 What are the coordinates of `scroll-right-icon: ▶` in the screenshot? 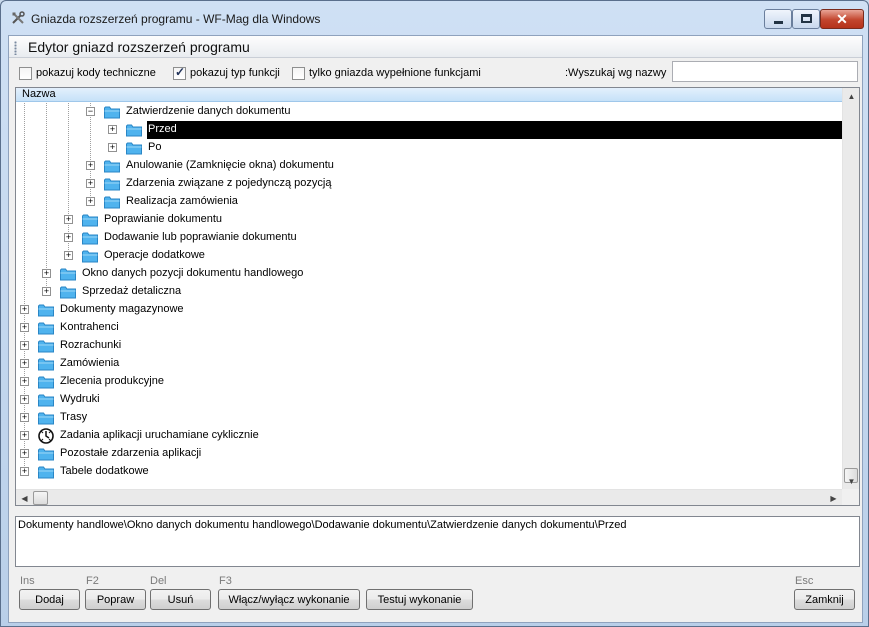 It's located at (833, 497).